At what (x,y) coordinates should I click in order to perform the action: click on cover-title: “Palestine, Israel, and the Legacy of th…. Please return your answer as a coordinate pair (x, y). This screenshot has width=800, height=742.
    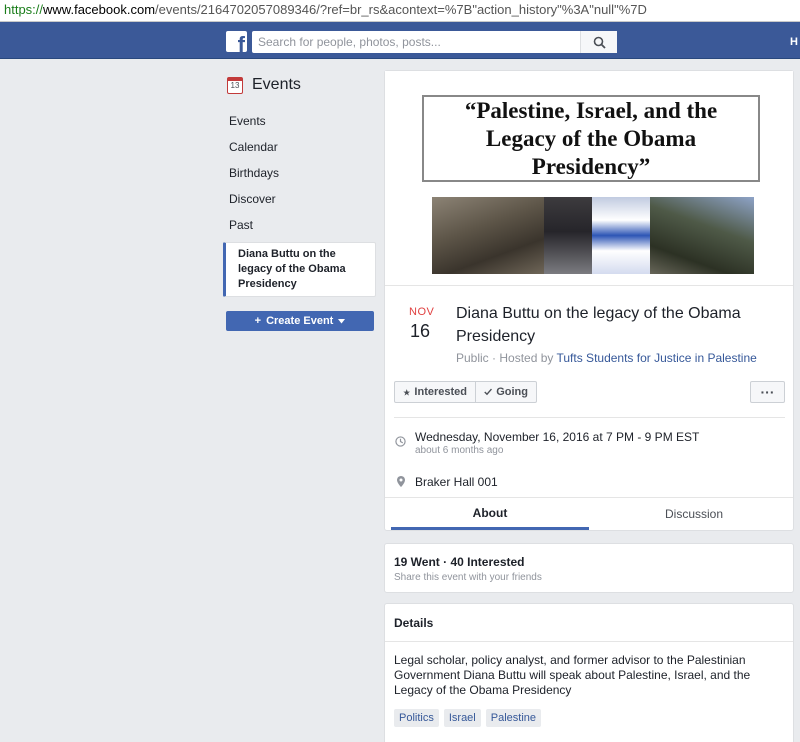
    Looking at the image, I should click on (591, 138).